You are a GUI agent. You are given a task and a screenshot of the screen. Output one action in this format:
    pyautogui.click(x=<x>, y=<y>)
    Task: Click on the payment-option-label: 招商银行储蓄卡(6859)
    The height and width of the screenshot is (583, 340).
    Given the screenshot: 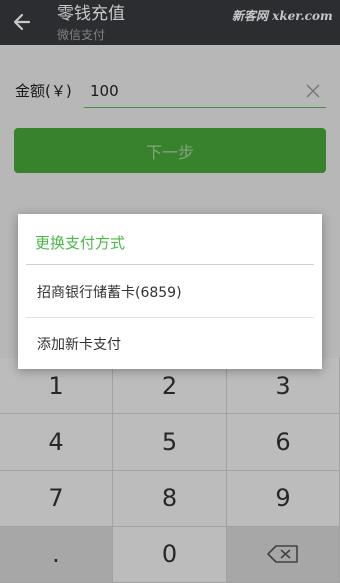 What is the action you would take?
    pyautogui.click(x=109, y=293)
    